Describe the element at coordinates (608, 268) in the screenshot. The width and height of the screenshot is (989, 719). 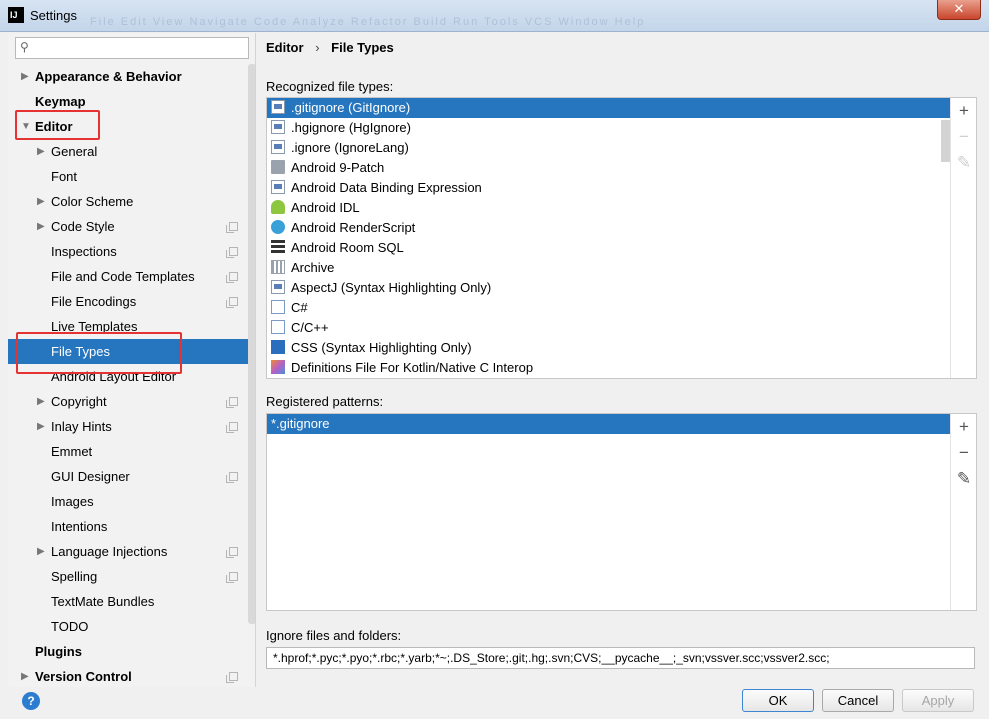
I see `file-type-row: Archive` at that location.